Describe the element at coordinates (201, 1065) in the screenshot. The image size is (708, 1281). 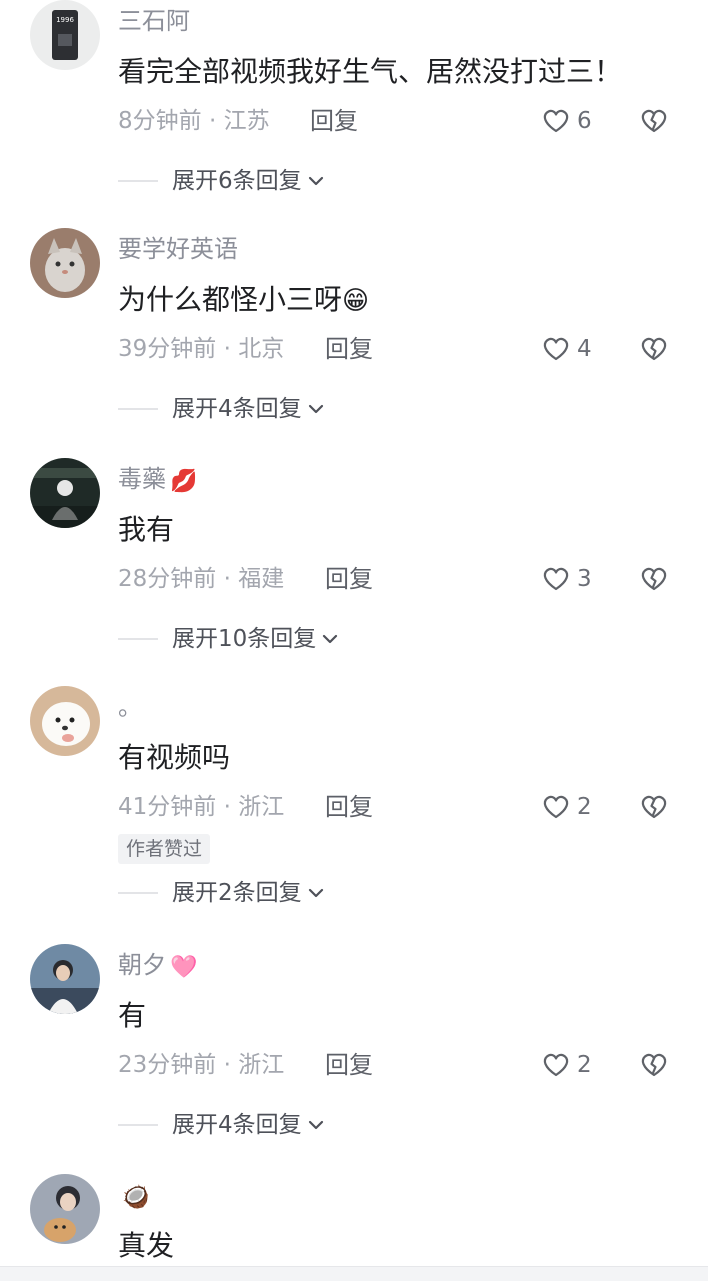
I see `time-location: 23分钟前 · 浙江` at that location.